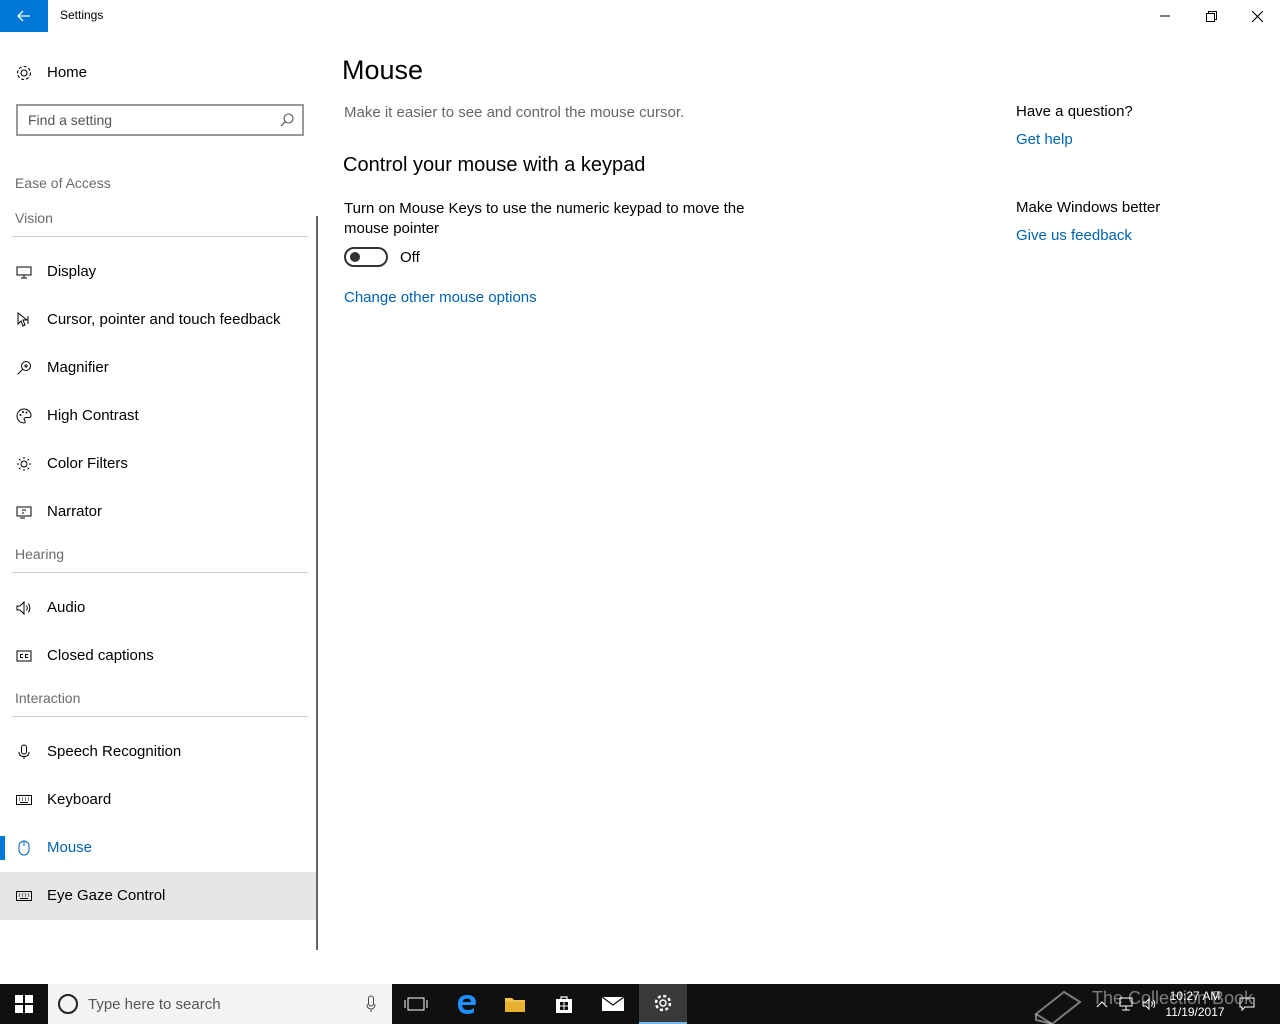 Image resolution: width=1280 pixels, height=1024 pixels. Describe the element at coordinates (24, 512) in the screenshot. I see `narrator-icon` at that location.